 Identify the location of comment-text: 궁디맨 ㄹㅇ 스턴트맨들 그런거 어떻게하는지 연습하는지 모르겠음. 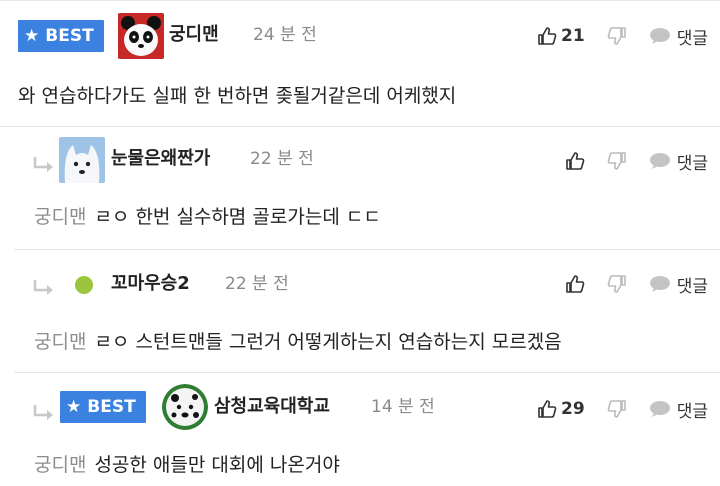
(298, 342).